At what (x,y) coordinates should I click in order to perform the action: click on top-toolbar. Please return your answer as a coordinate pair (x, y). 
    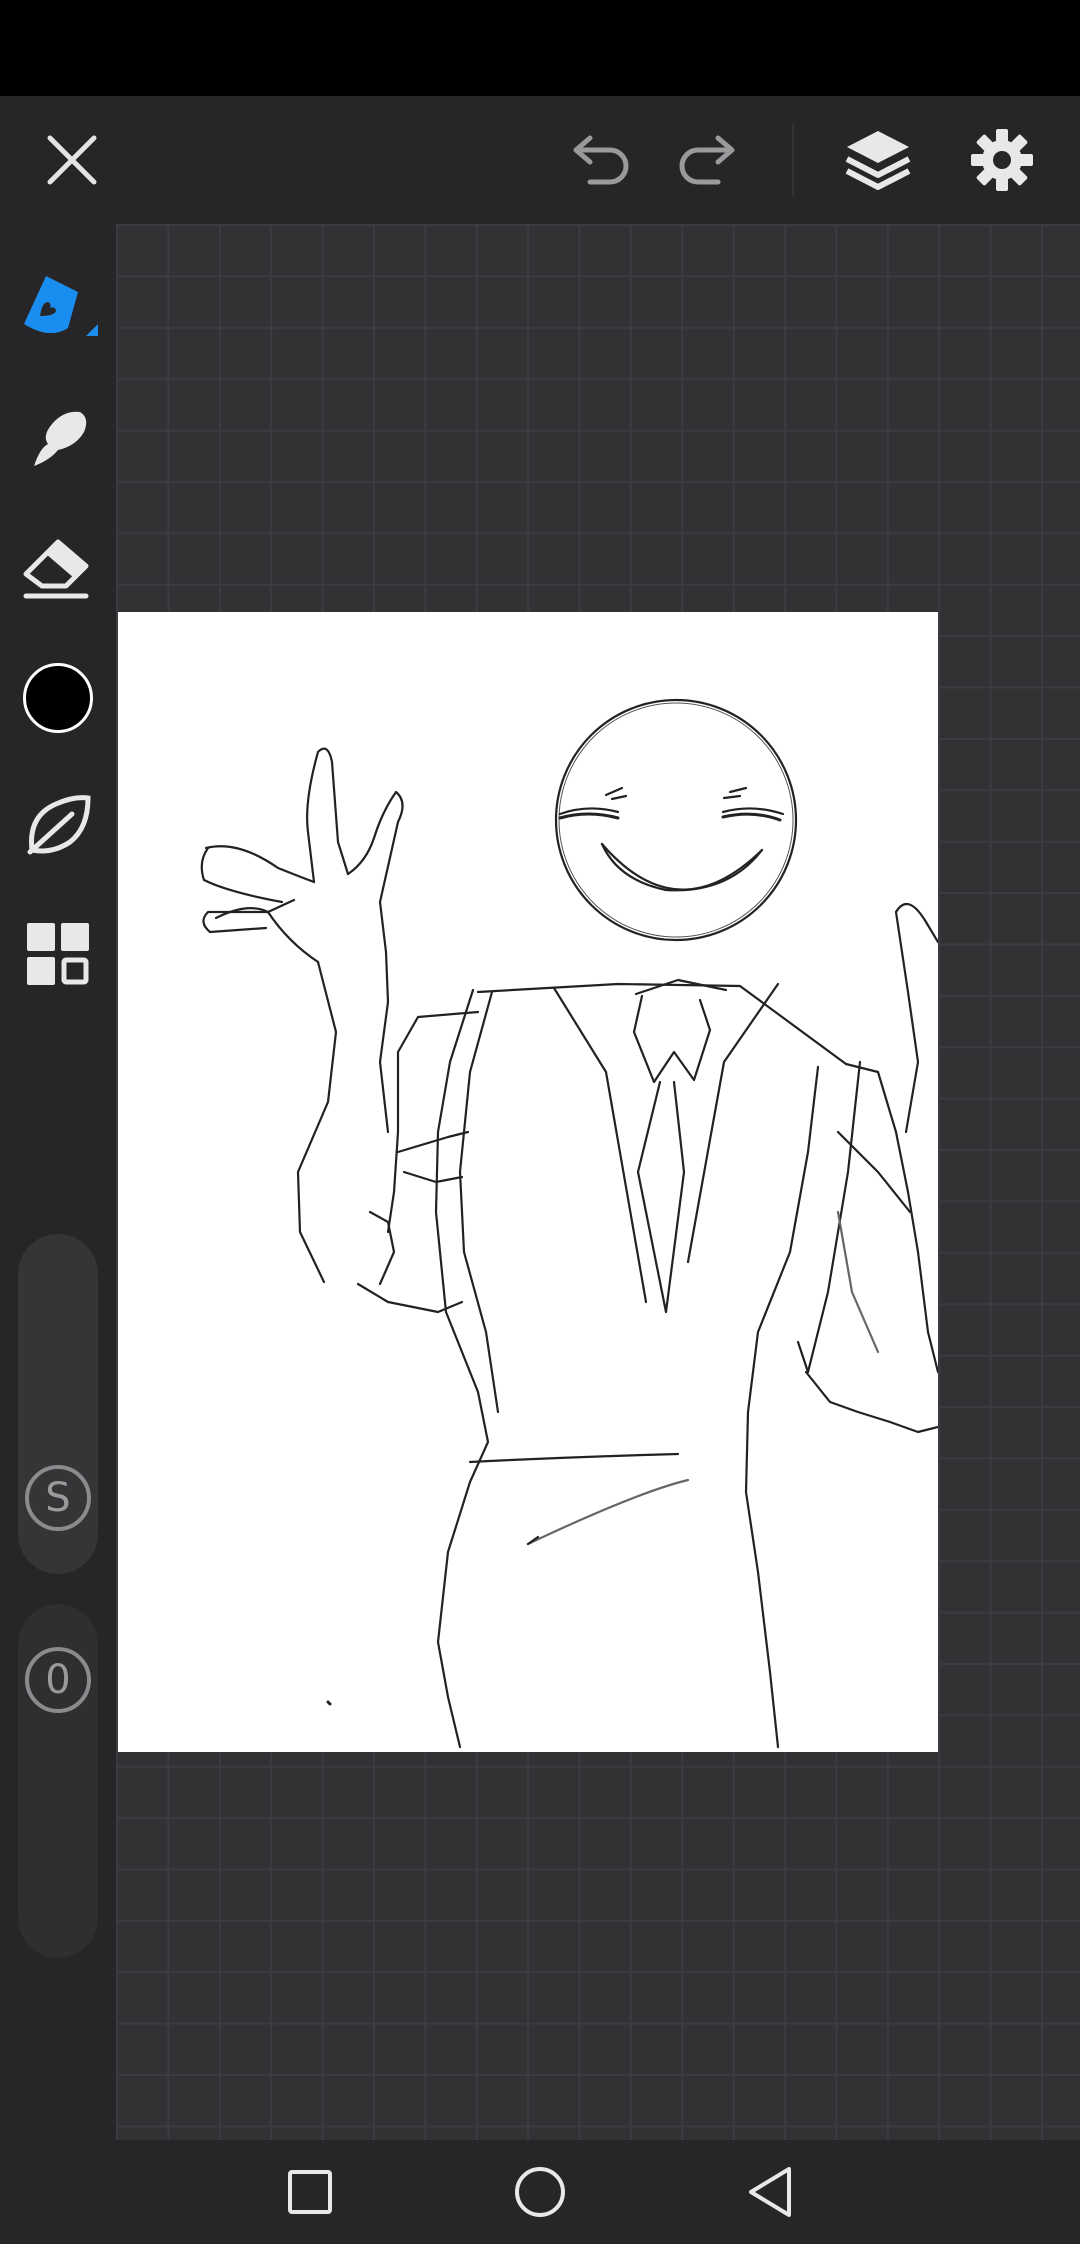
    Looking at the image, I should click on (540, 161).